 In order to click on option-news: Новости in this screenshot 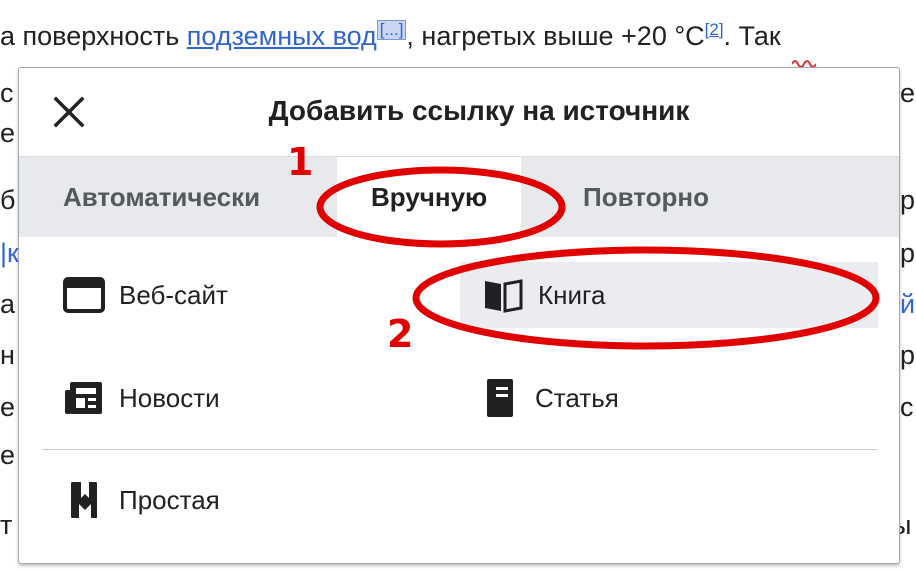, I will do `click(253, 398)`.